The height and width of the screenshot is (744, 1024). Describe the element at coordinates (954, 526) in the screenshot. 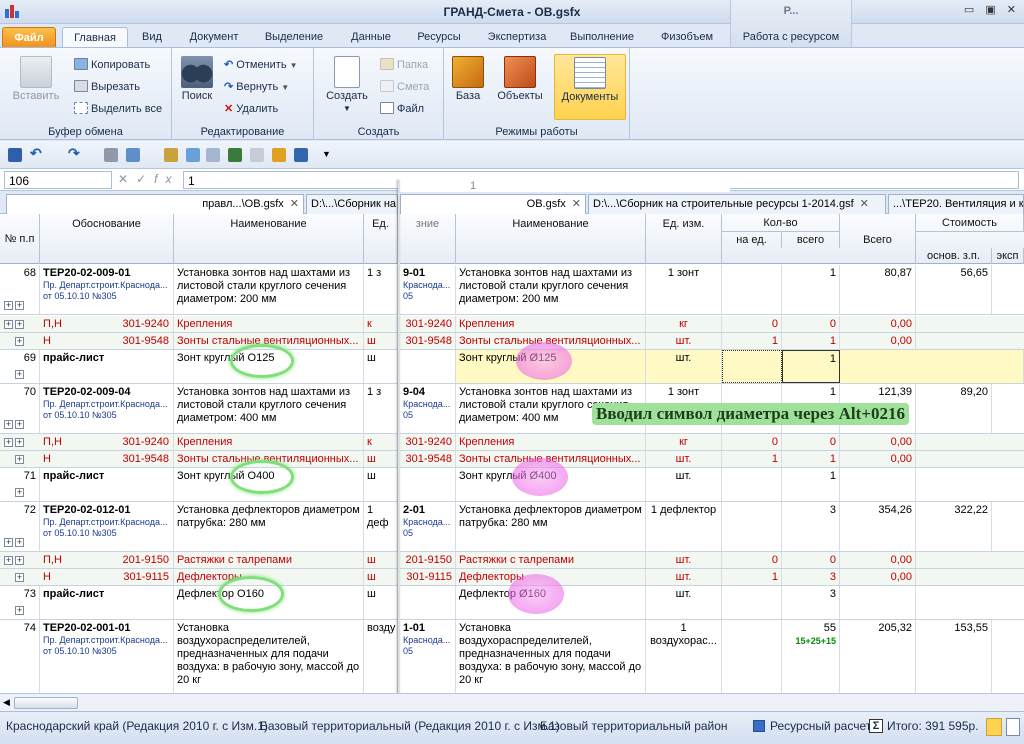

I see `base-salary-cell: 322,22` at that location.